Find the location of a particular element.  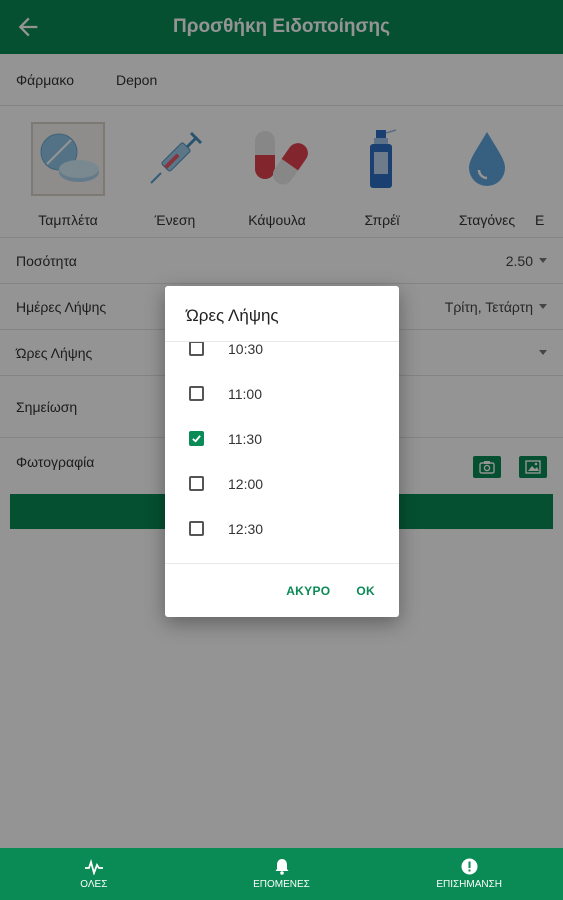

pulse-icon is located at coordinates (93, 866).